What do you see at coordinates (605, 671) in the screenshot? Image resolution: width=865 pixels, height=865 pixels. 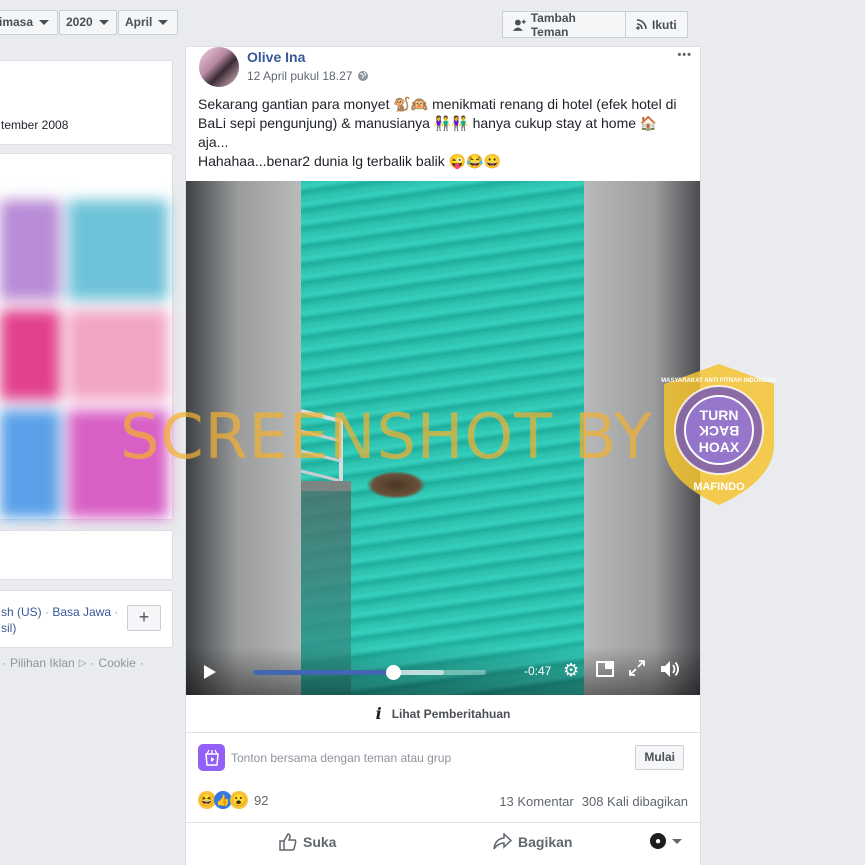 I see `miniplayer-icon` at bounding box center [605, 671].